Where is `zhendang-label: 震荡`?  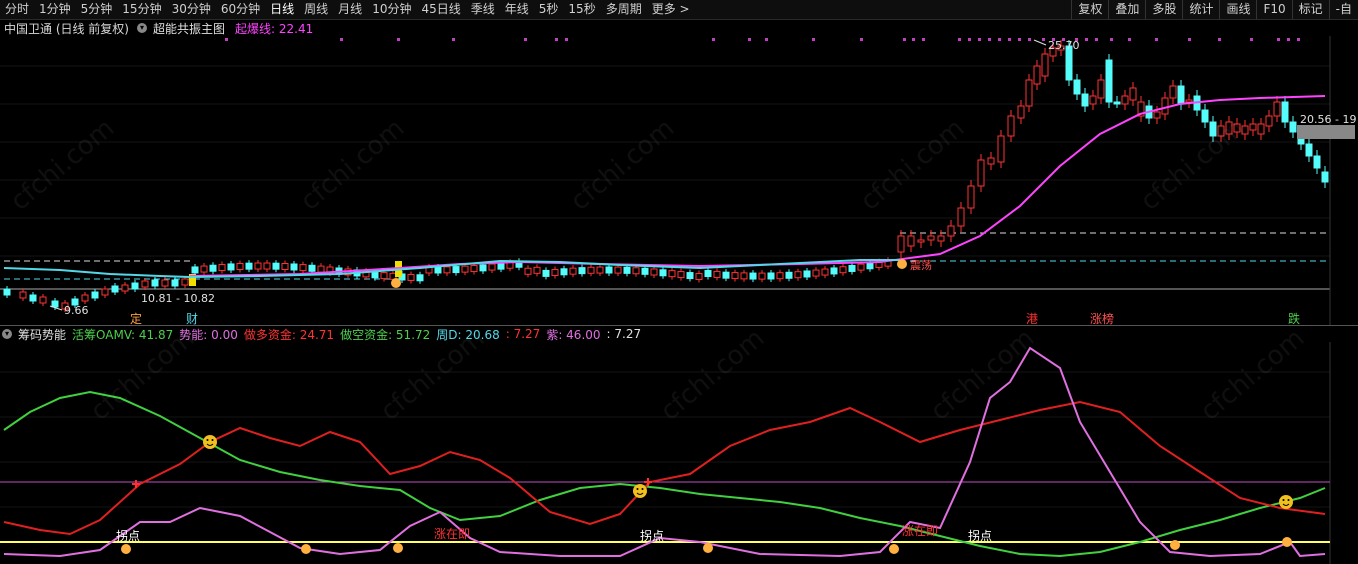 zhendang-label: 震荡 is located at coordinates (921, 265).